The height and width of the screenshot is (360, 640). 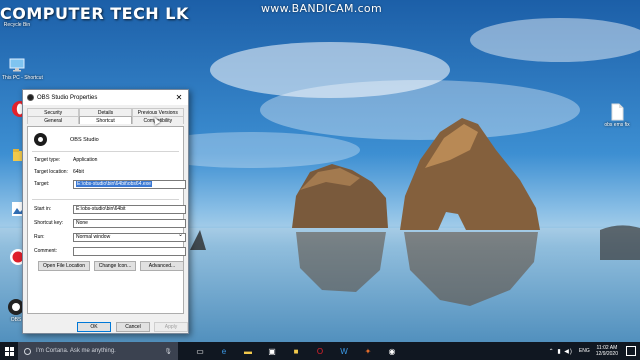 I want to click on comment-label: Comment:, so click(x=46, y=251).